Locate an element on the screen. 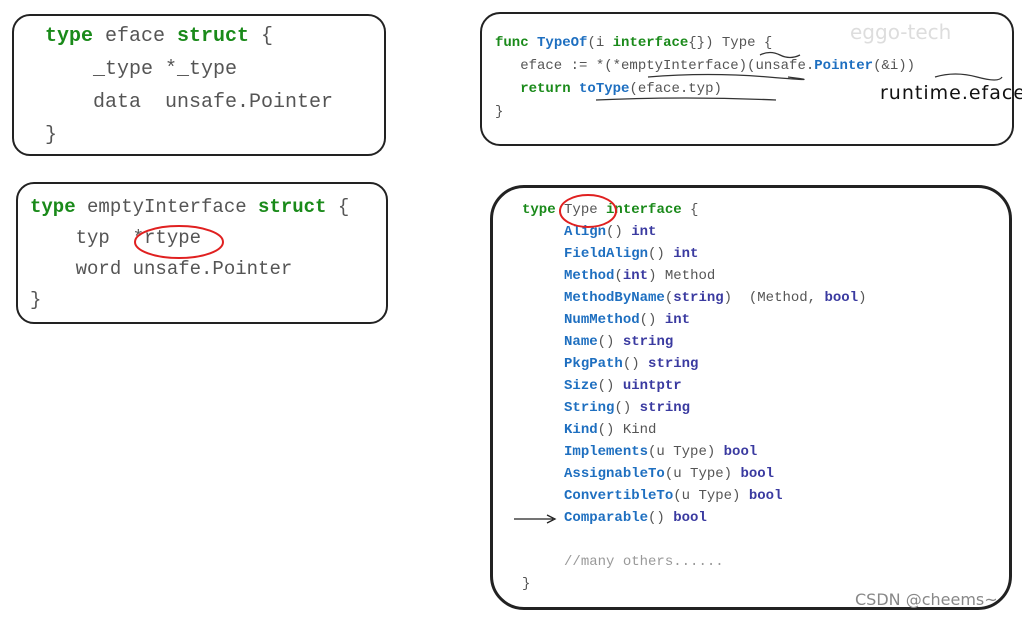 This screenshot has width=1022, height=618. totype-underline is located at coordinates (686, 99).